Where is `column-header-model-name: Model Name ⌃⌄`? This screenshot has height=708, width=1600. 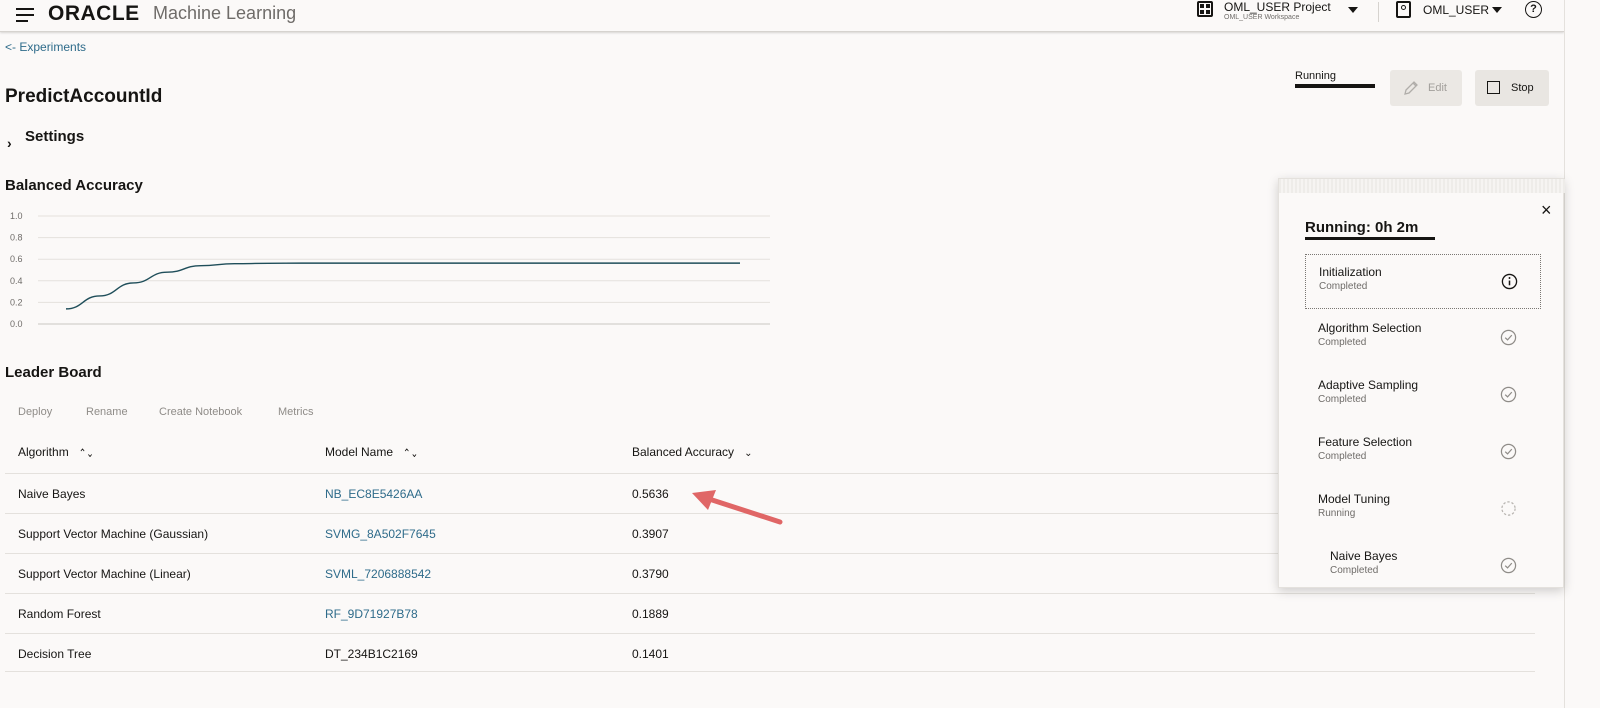 column-header-model-name: Model Name ⌃⌄ is located at coordinates (371, 452).